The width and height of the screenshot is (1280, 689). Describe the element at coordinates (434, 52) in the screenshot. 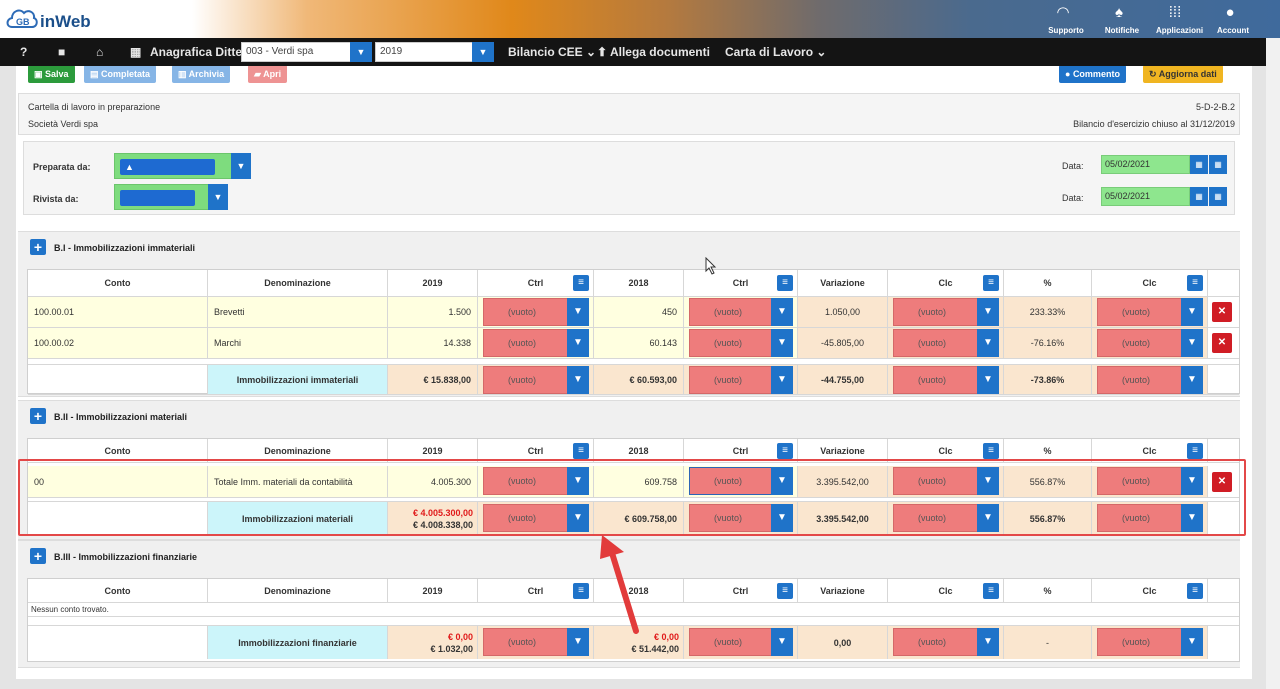

I see `year-select: 2019 ▼` at that location.